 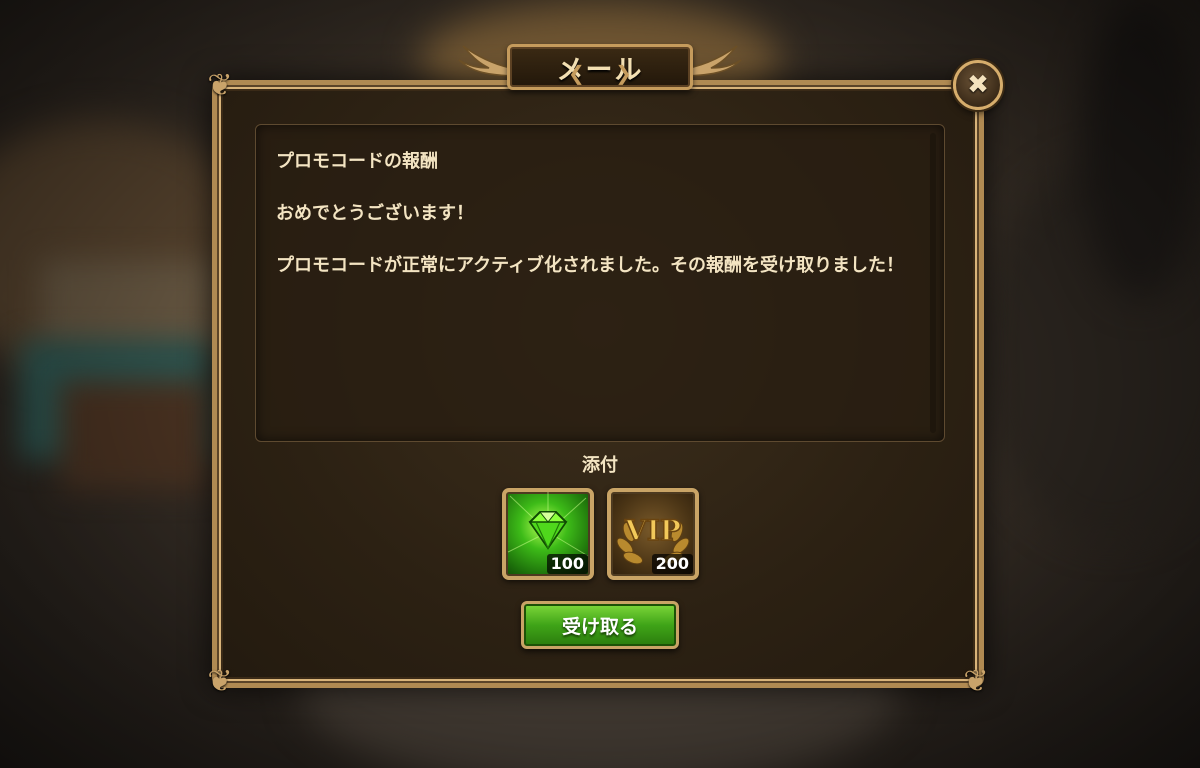 What do you see at coordinates (567, 564) in the screenshot?
I see `item-count: 100` at bounding box center [567, 564].